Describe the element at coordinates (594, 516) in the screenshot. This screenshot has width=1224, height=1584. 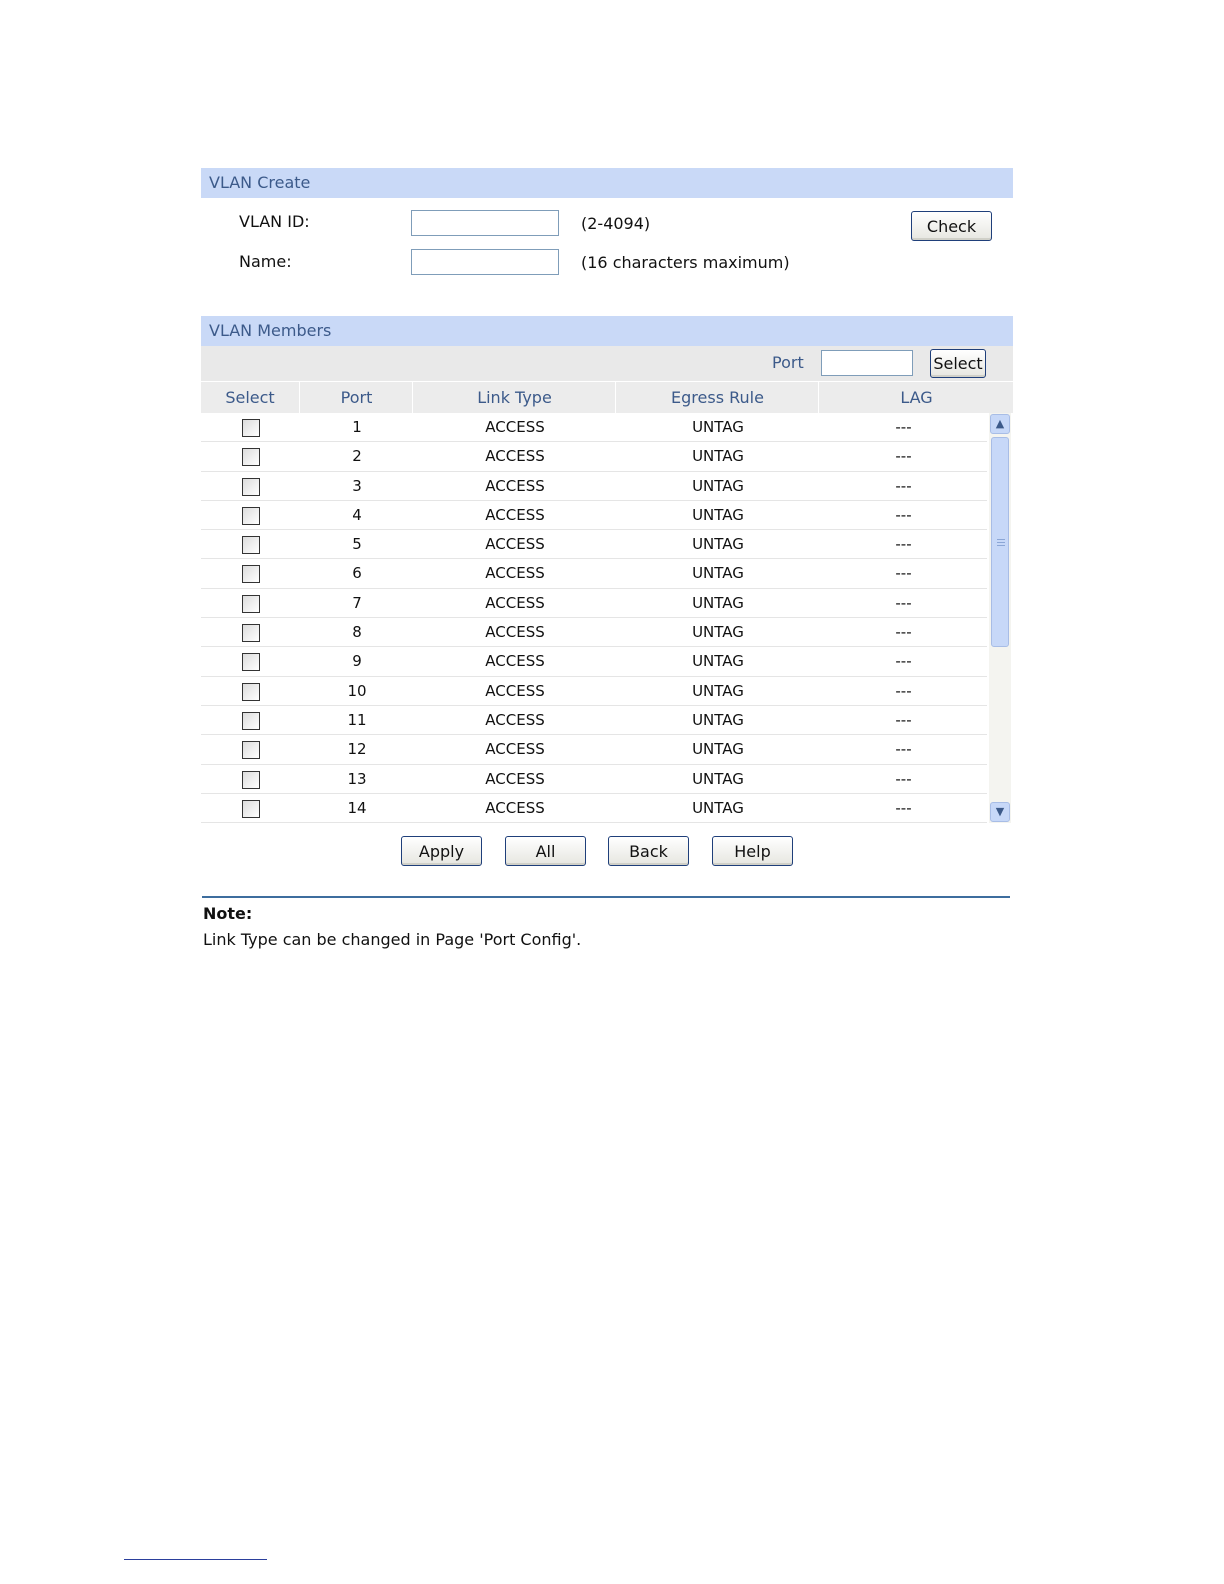
I see `table-row: 4 ACCESS UNTAG ---` at that location.